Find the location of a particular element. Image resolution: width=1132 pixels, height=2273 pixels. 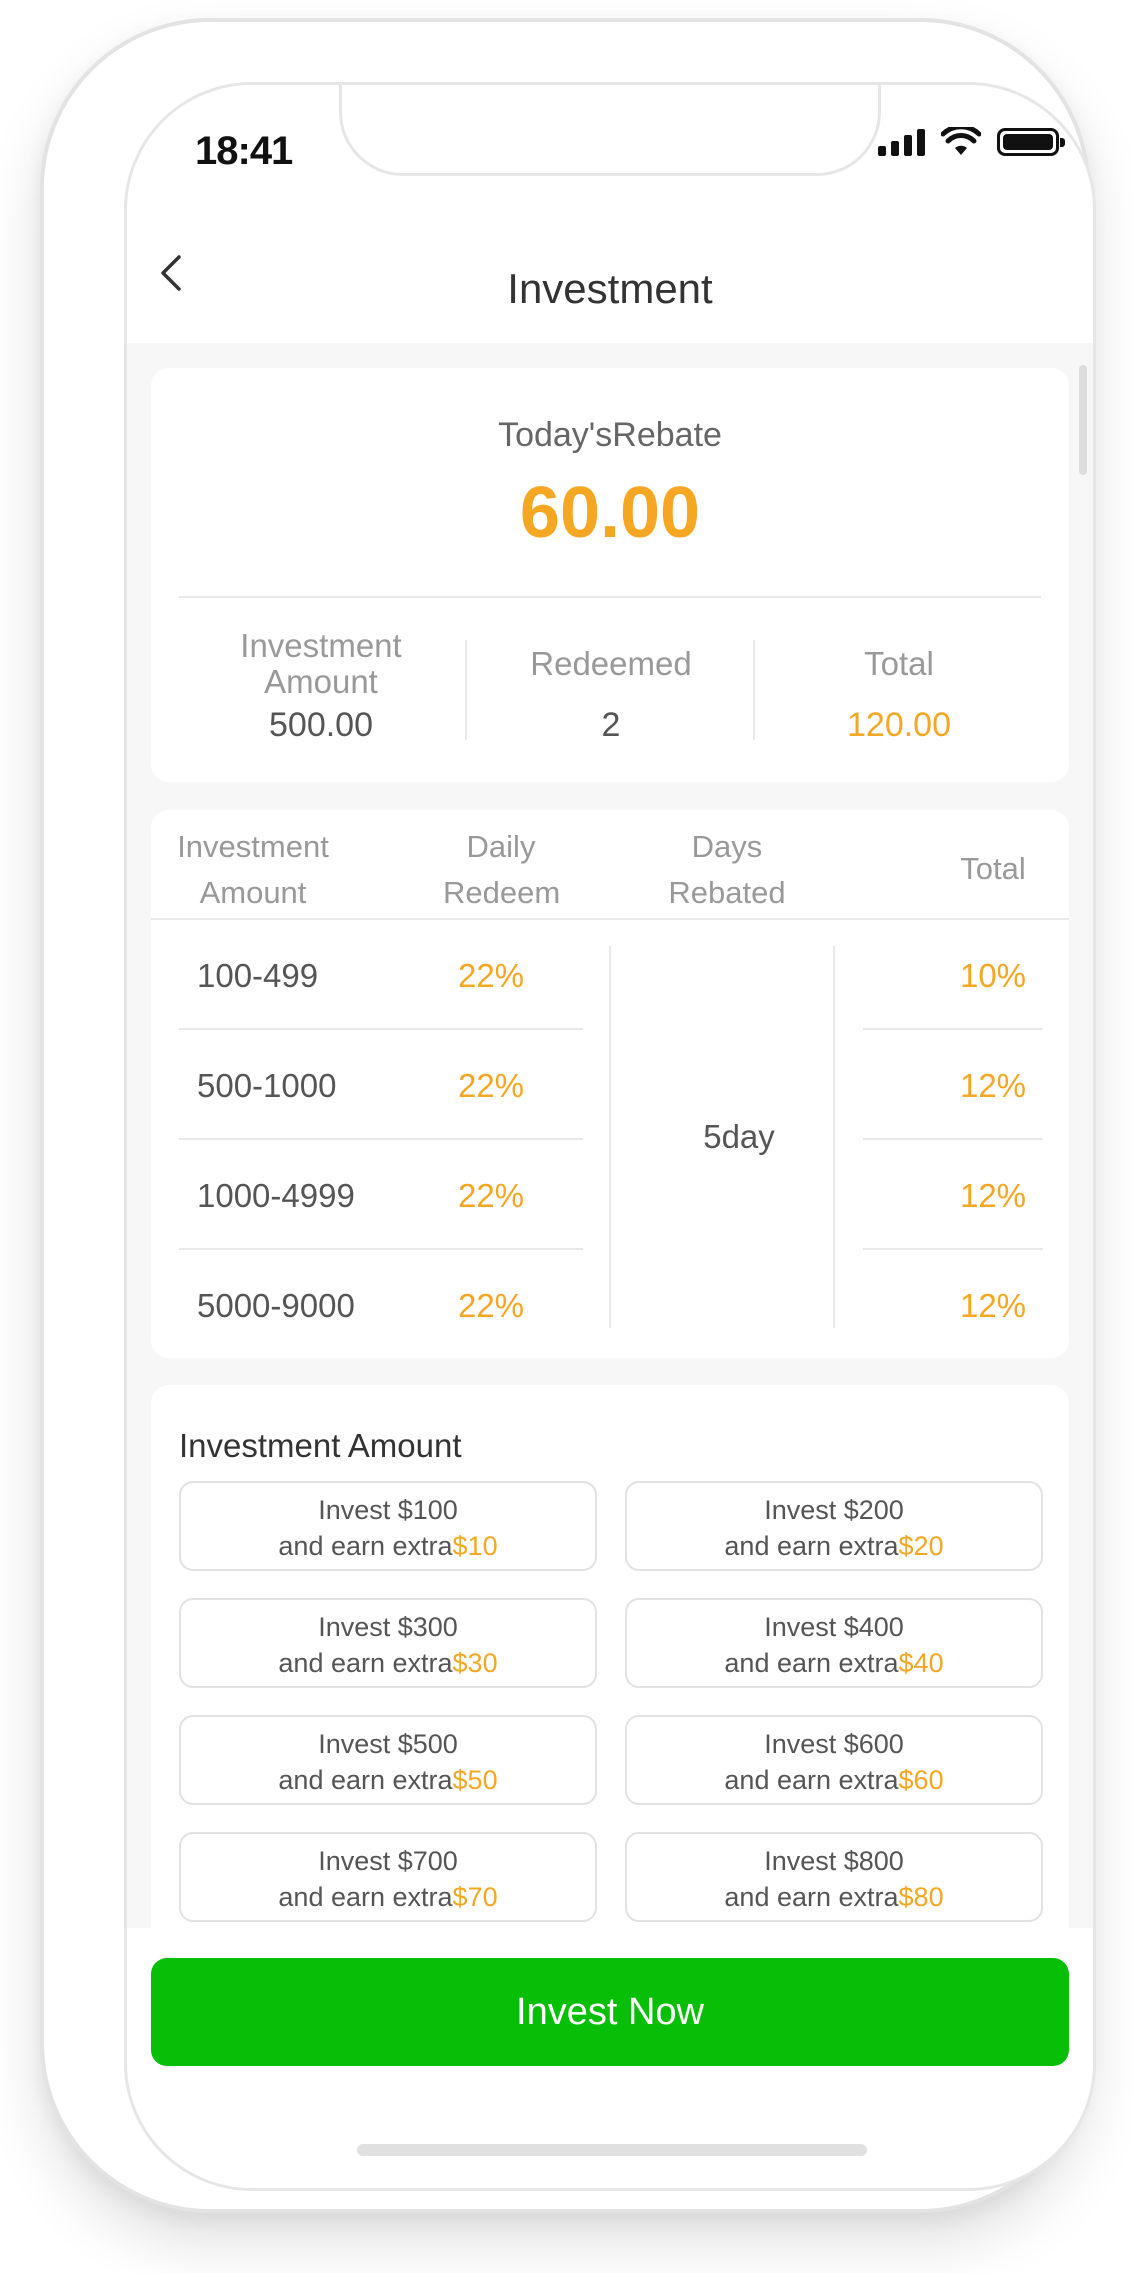

option-line1: Invest $600 is located at coordinates (834, 1744).